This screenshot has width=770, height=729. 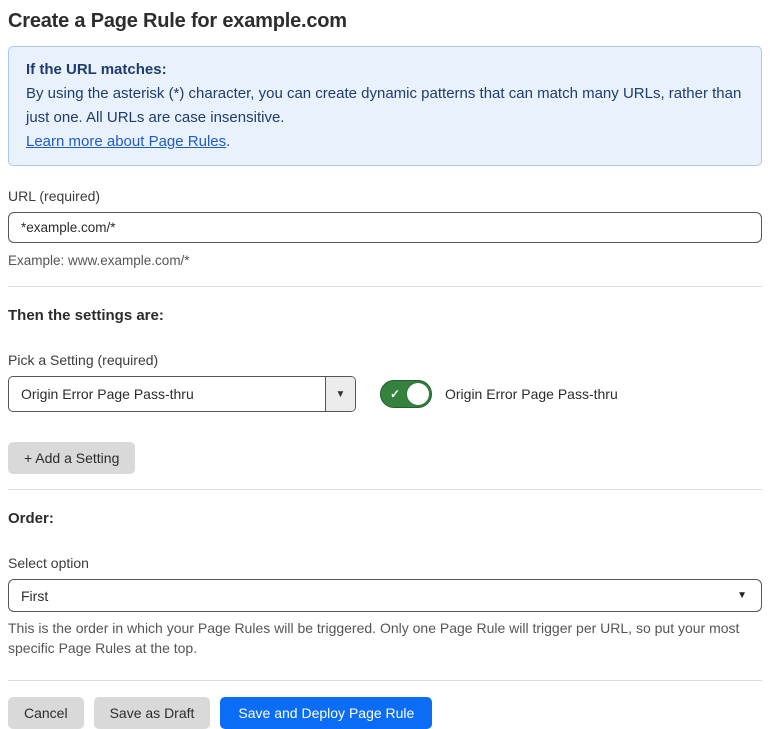 I want to click on setting-select: Origin Error Page Pass-thru ▼, so click(x=182, y=394).